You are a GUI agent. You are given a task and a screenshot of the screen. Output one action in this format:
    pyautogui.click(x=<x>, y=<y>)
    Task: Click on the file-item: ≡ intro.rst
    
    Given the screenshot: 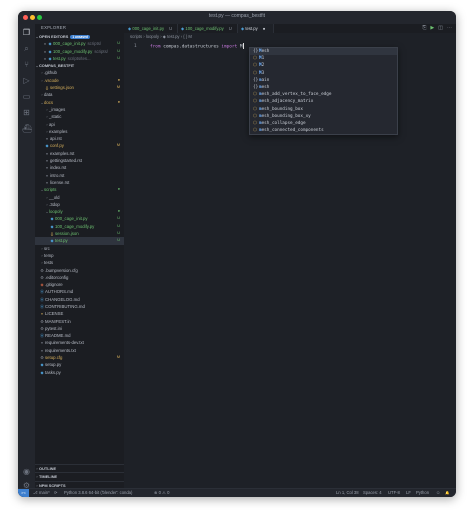 What is the action you would take?
    pyautogui.click(x=79, y=175)
    